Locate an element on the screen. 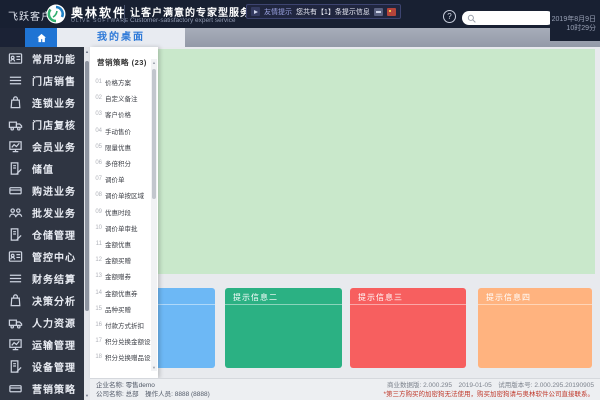  item-label: 积分兑换赠品设置 is located at coordinates (131, 359).